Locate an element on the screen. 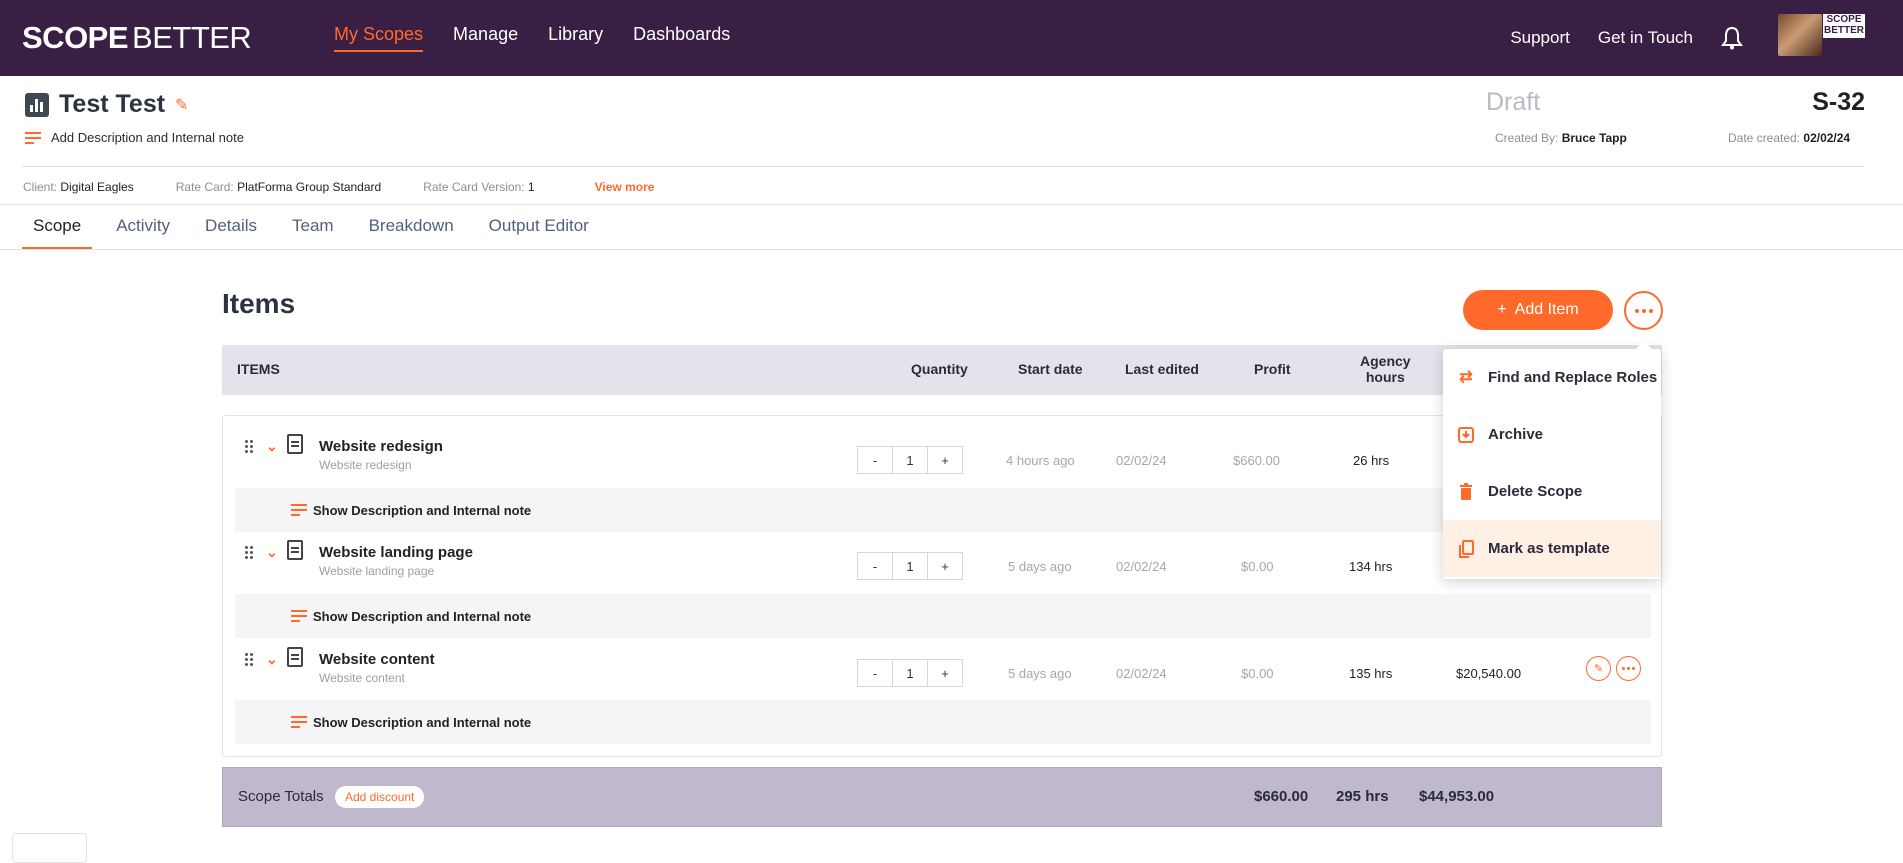 This screenshot has height=863, width=1903. tab-activity: Activity is located at coordinates (143, 227).